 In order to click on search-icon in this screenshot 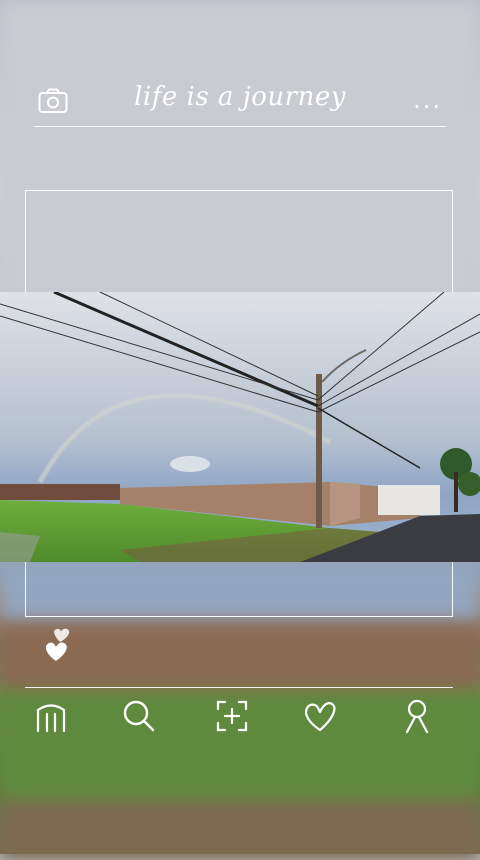, I will do `click(139, 716)`.